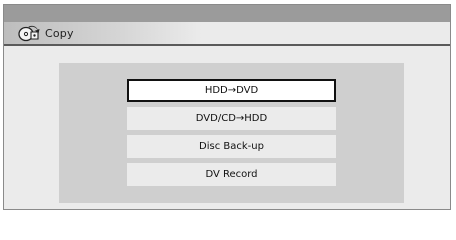 The width and height of the screenshot is (456, 240). What do you see at coordinates (59, 33) in the screenshot?
I see `window-title: Copy` at bounding box center [59, 33].